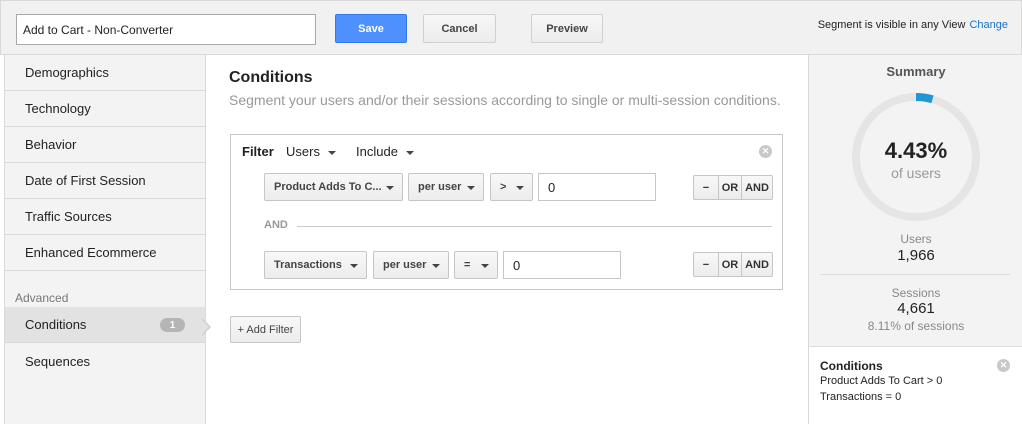 This screenshot has width=1022, height=424. Describe the element at coordinates (58, 108) in the screenshot. I see `sidebar-item-label: Technology` at that location.